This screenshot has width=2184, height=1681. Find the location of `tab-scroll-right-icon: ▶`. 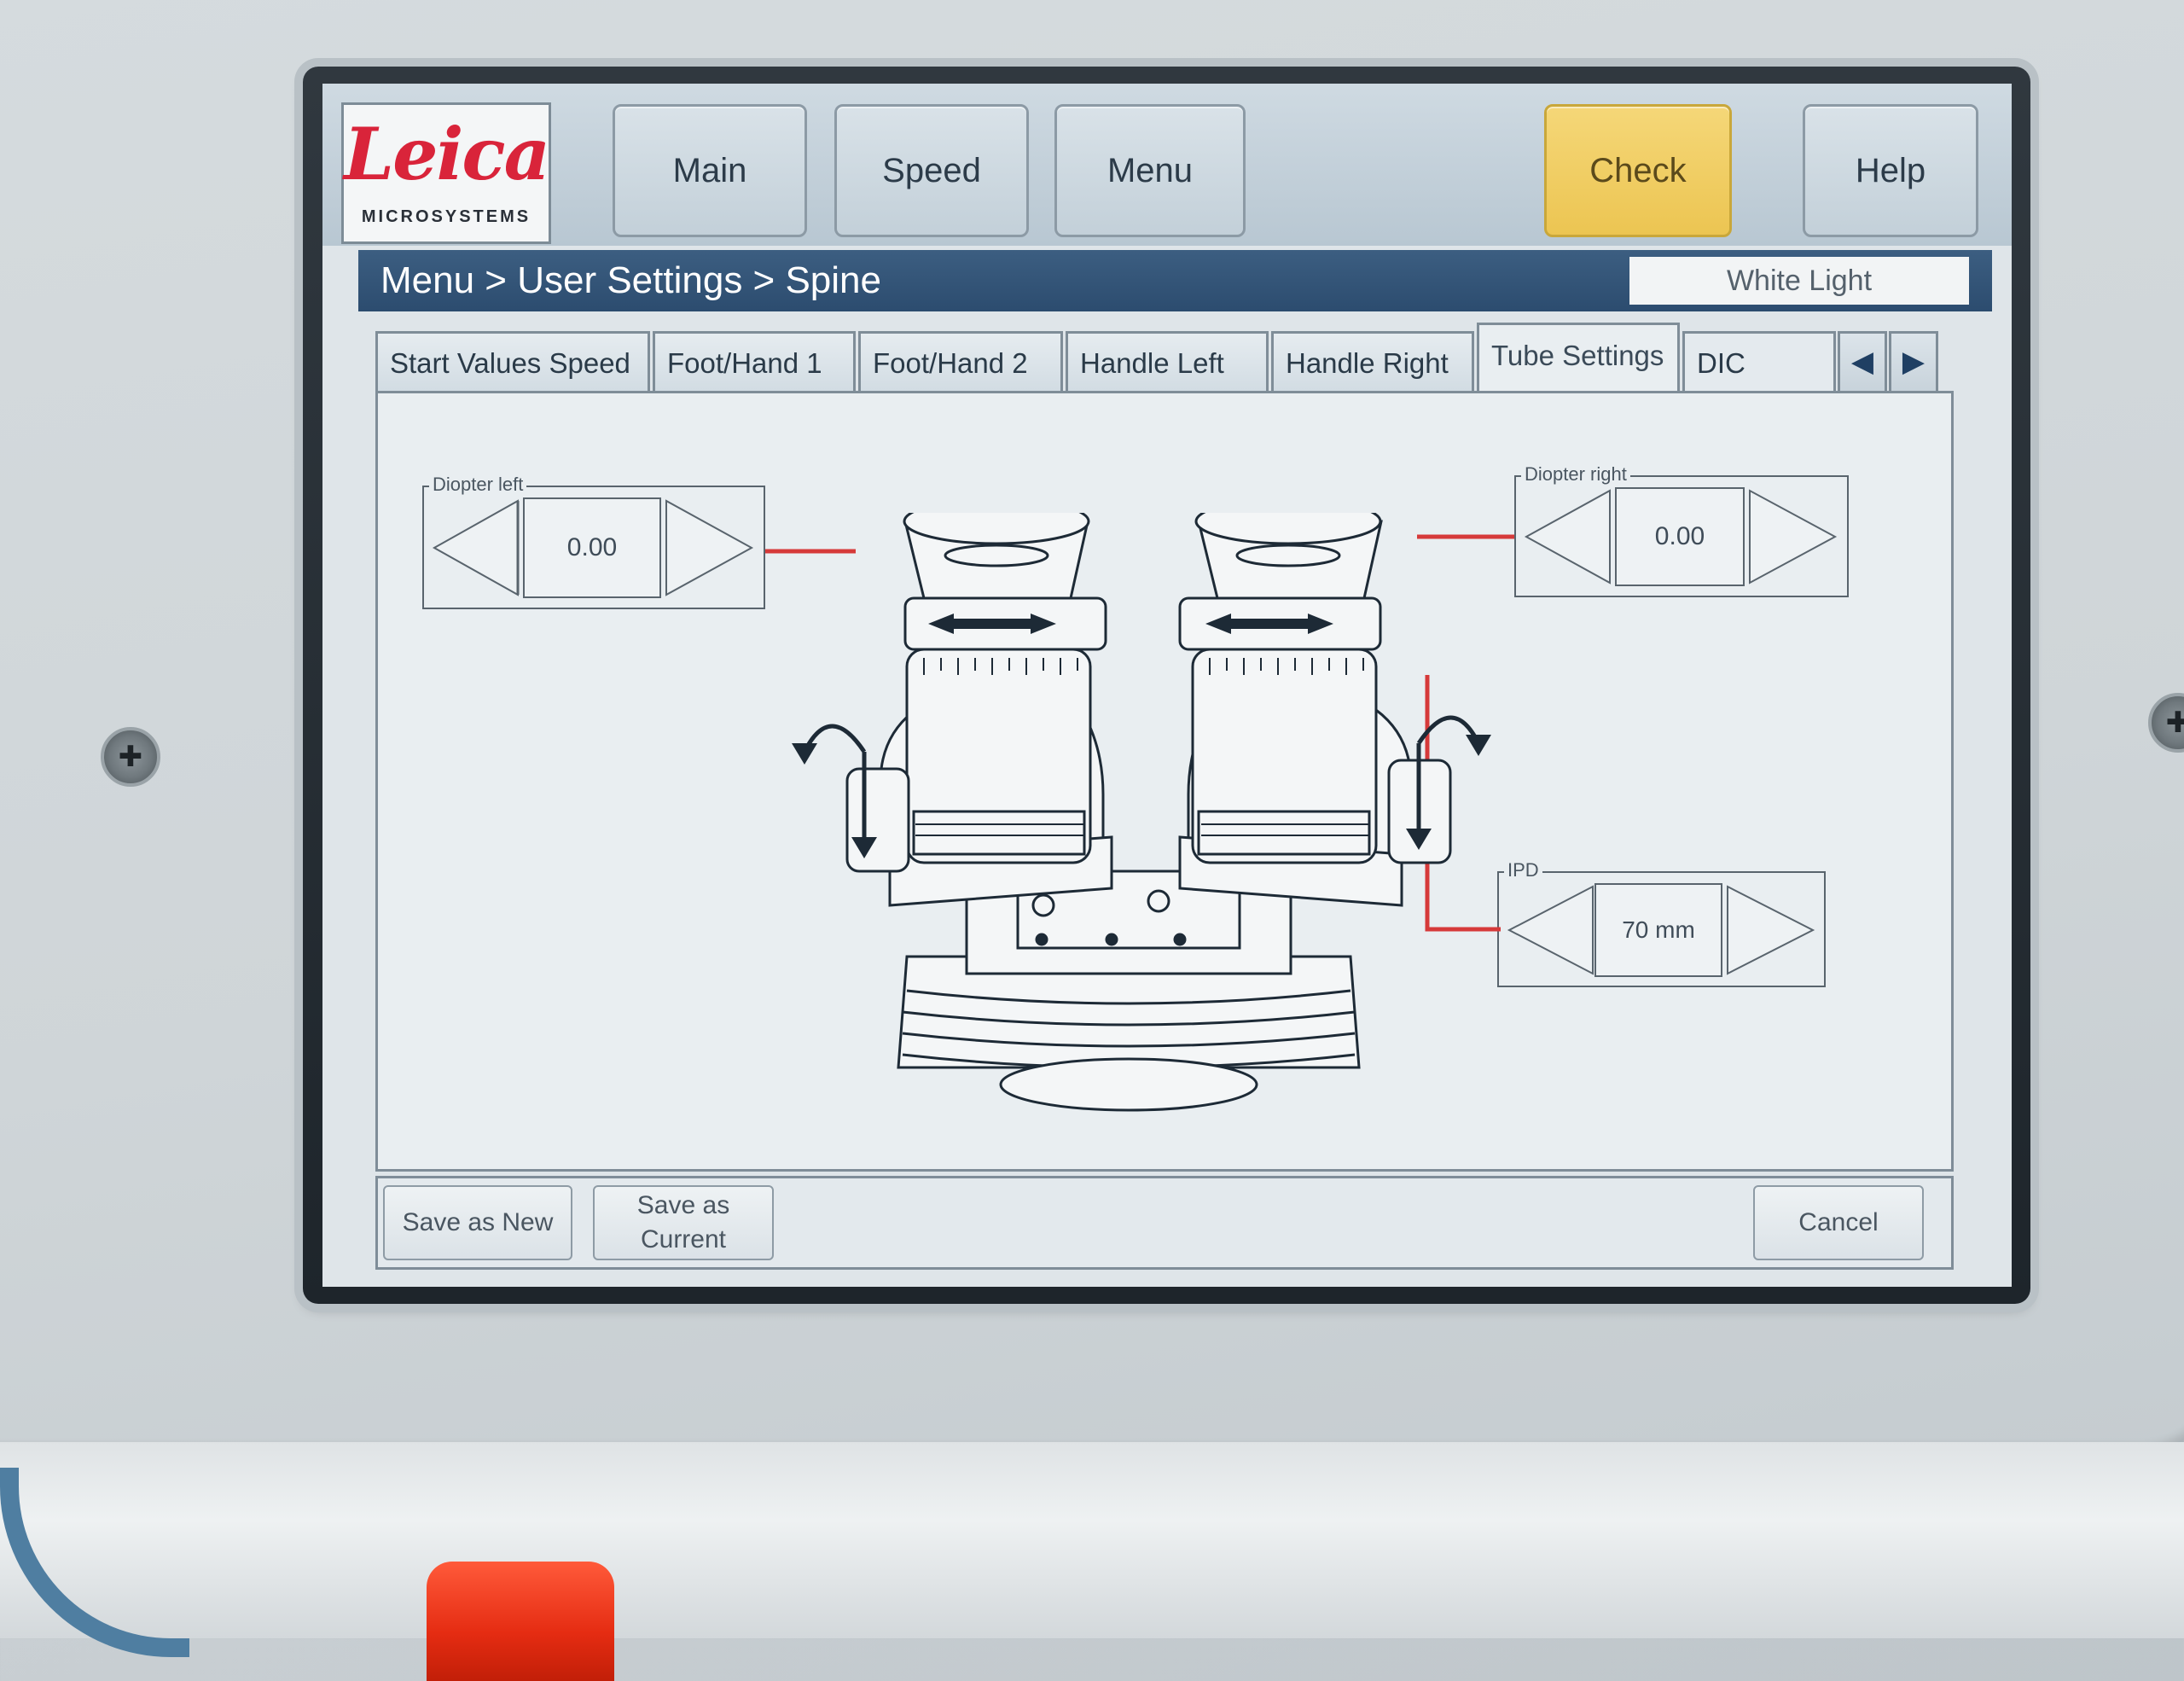

tab-scroll-right-icon: ▶ is located at coordinates (1914, 361).